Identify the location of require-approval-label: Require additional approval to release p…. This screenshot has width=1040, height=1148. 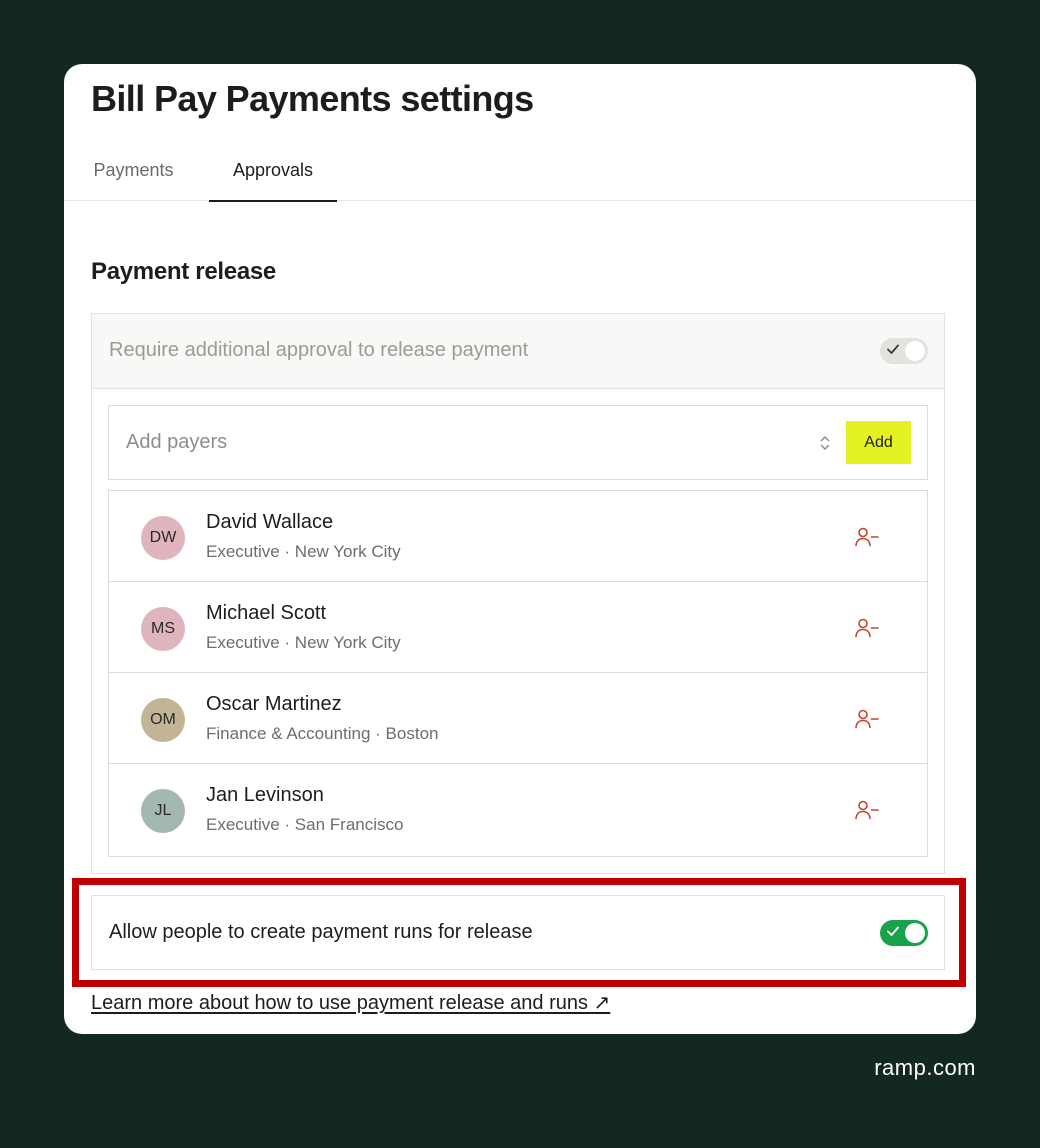
(319, 350).